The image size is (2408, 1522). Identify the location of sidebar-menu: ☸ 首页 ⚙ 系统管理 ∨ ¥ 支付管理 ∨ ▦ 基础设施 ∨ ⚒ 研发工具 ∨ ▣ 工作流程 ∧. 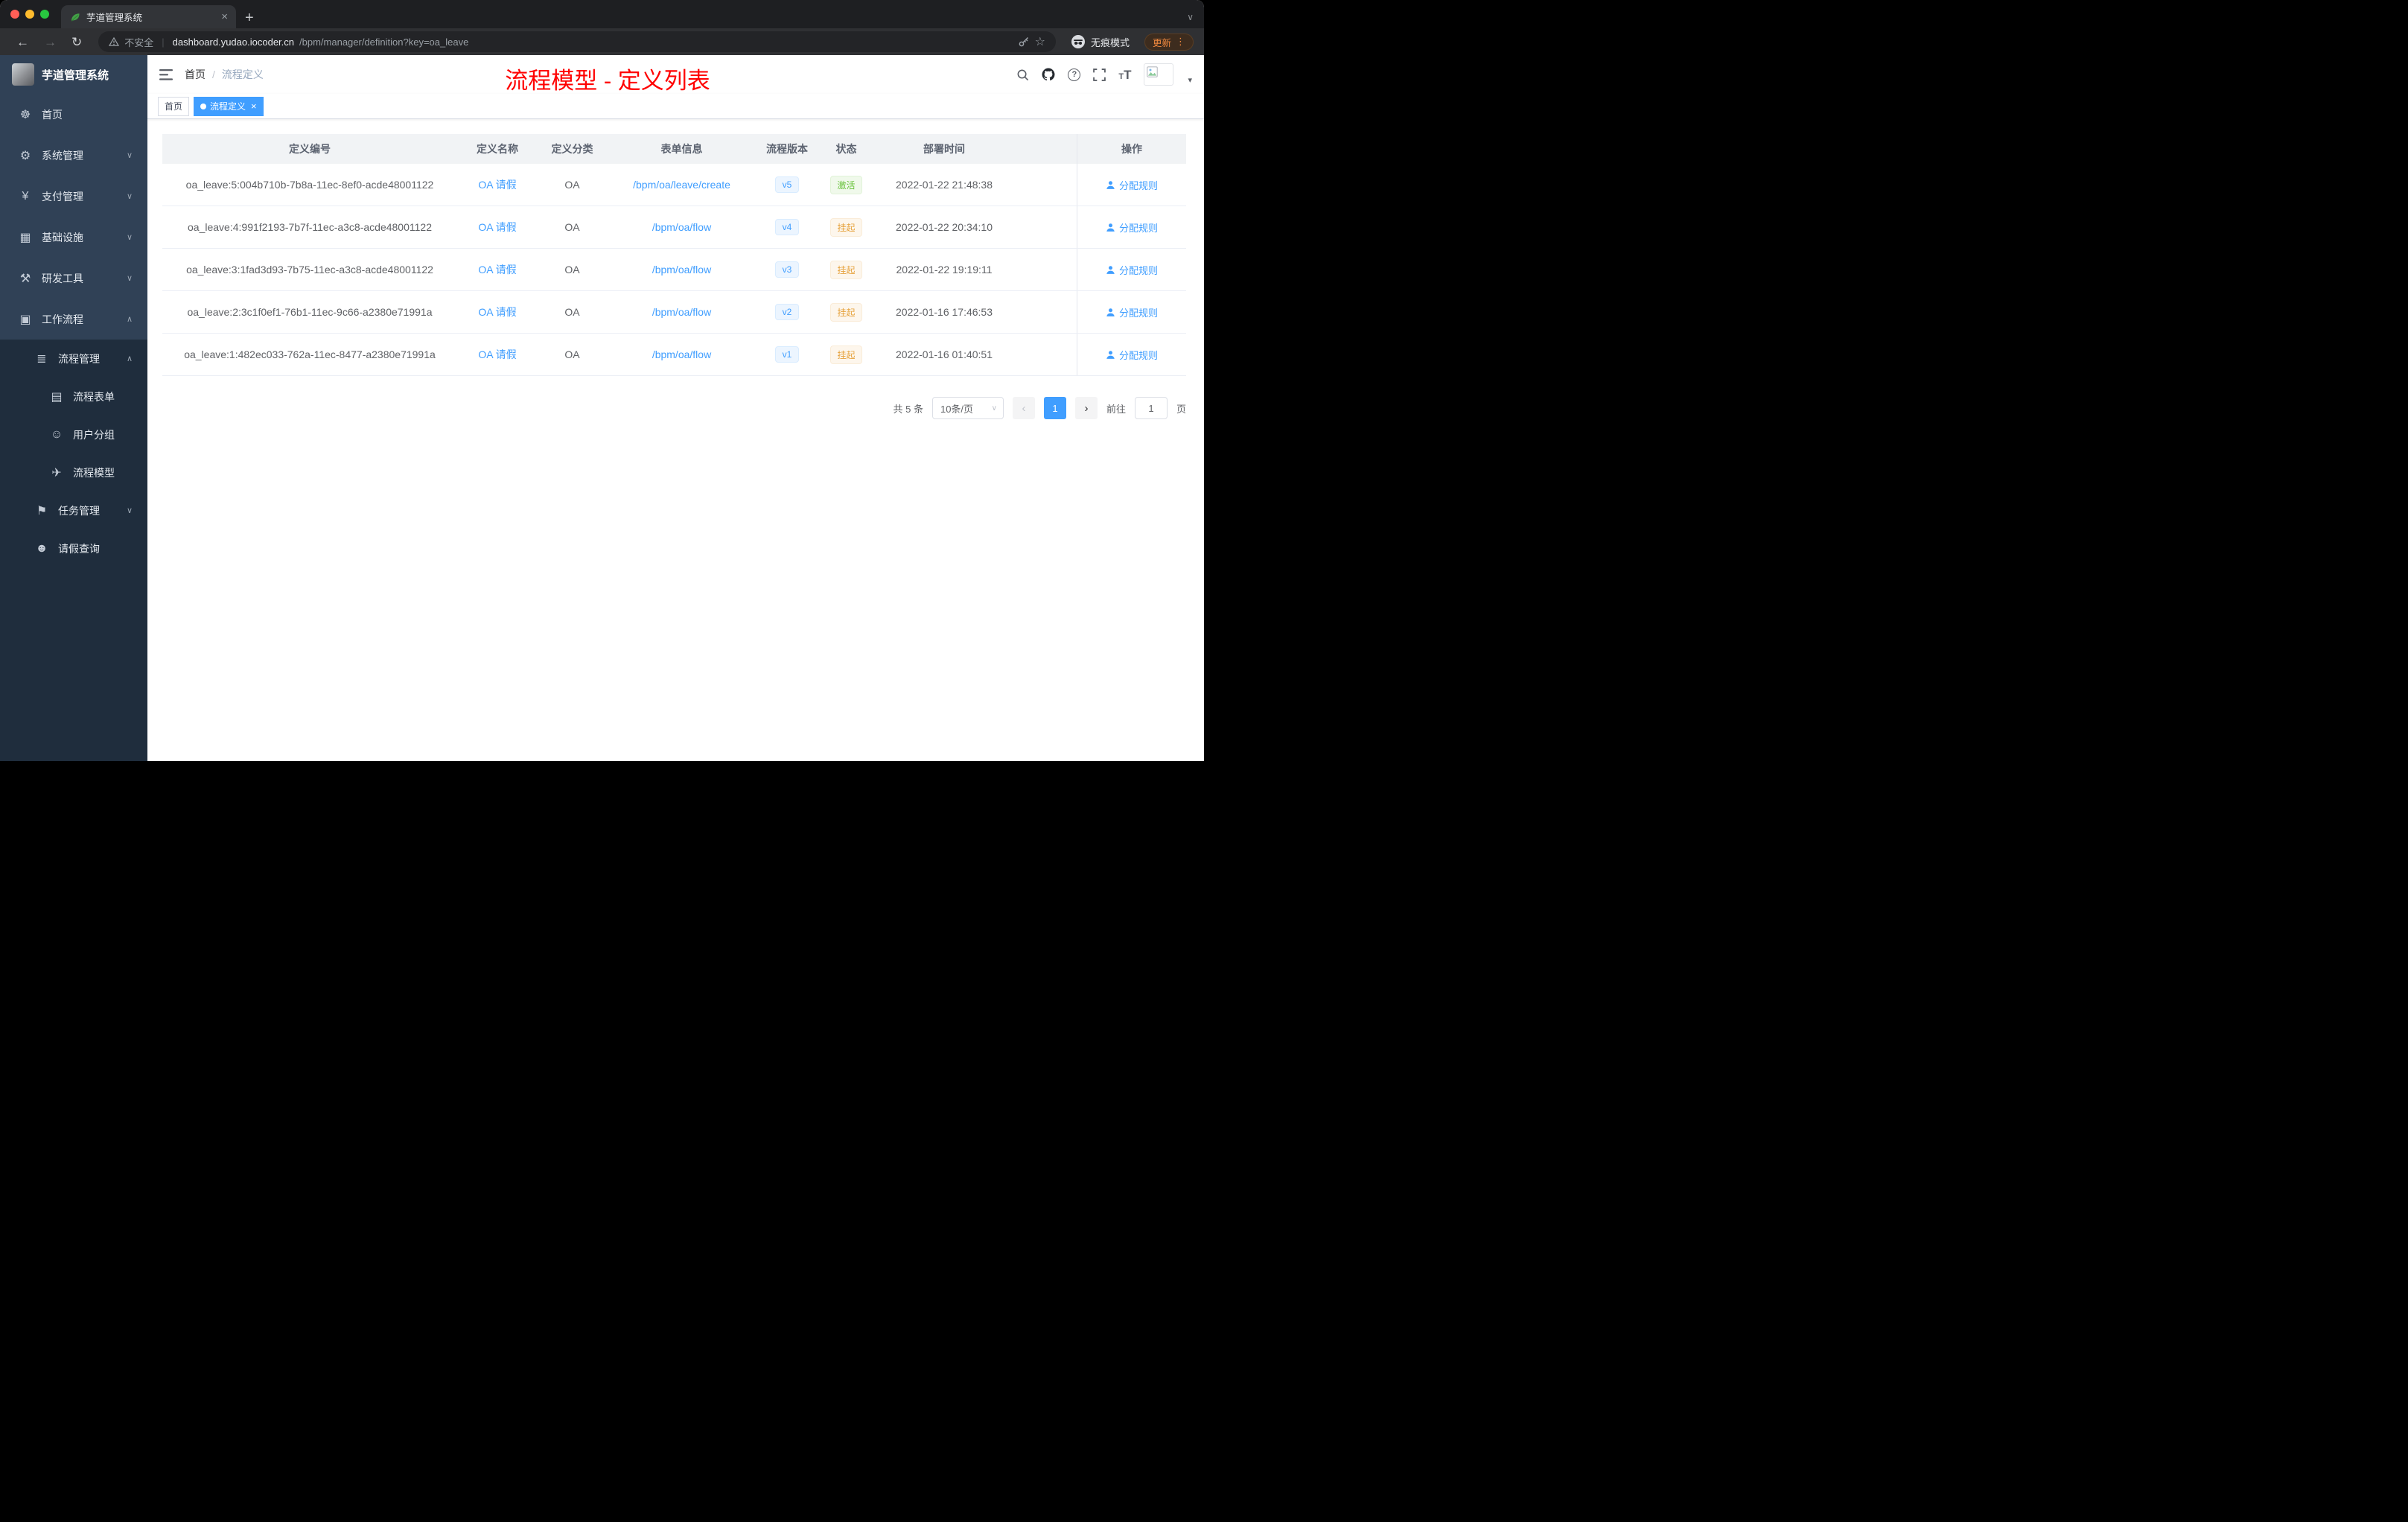
(73, 217).